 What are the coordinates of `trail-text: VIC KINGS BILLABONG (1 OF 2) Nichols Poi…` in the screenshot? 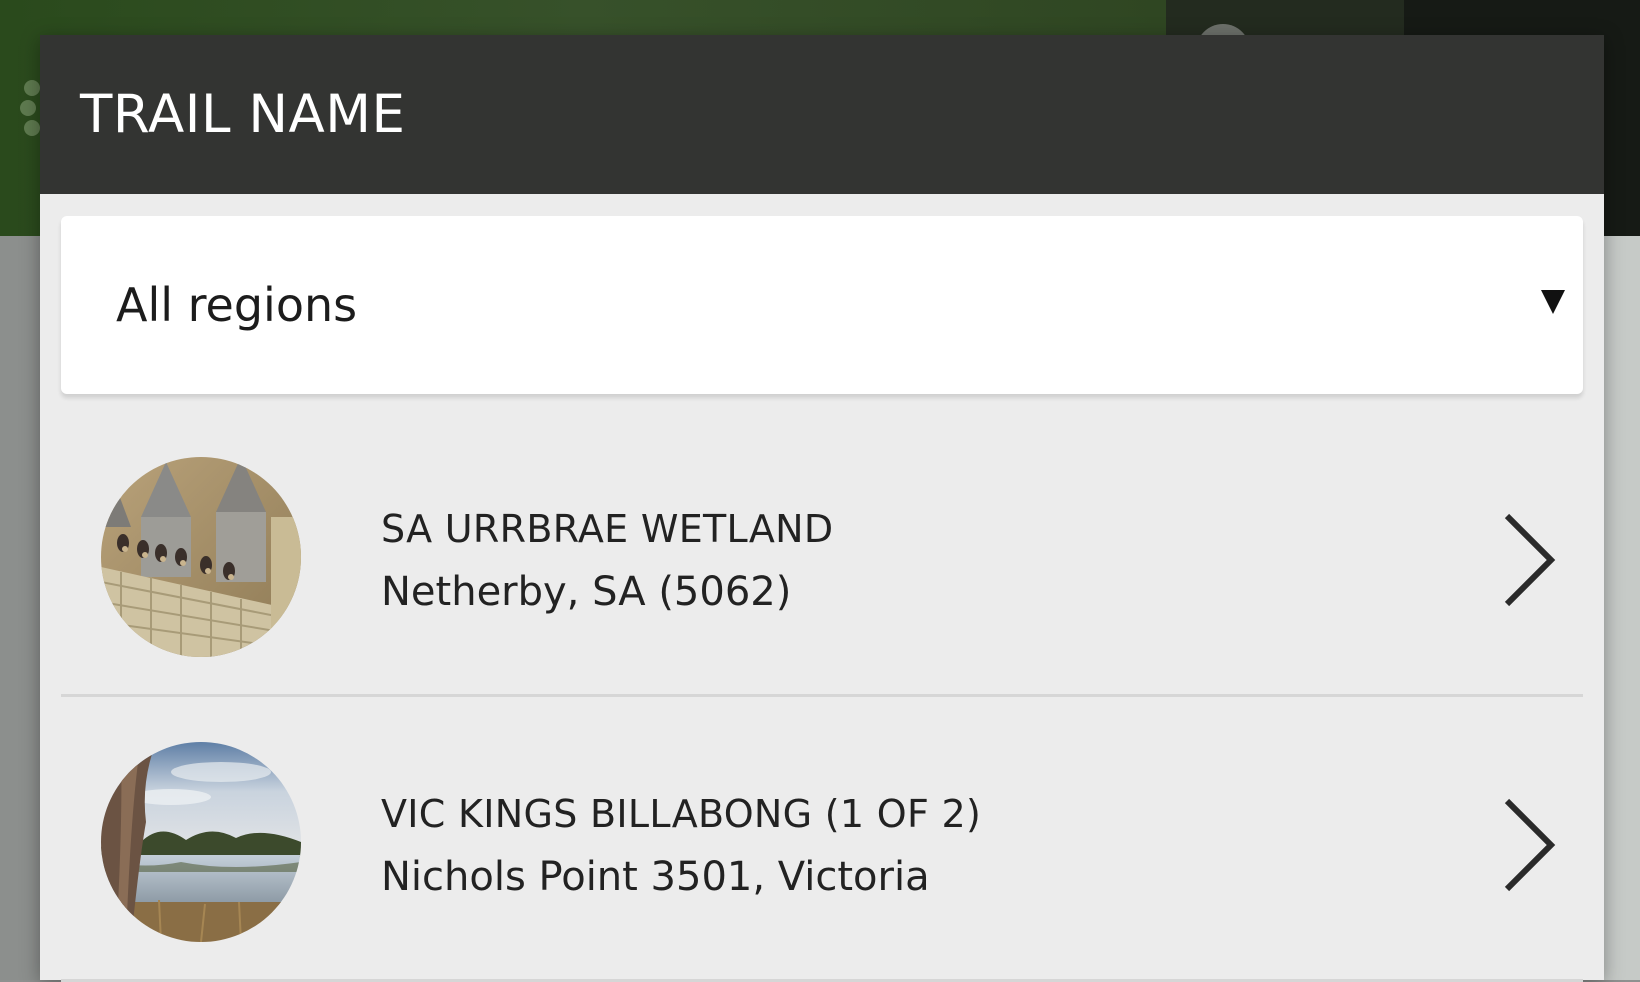 It's located at (681, 846).